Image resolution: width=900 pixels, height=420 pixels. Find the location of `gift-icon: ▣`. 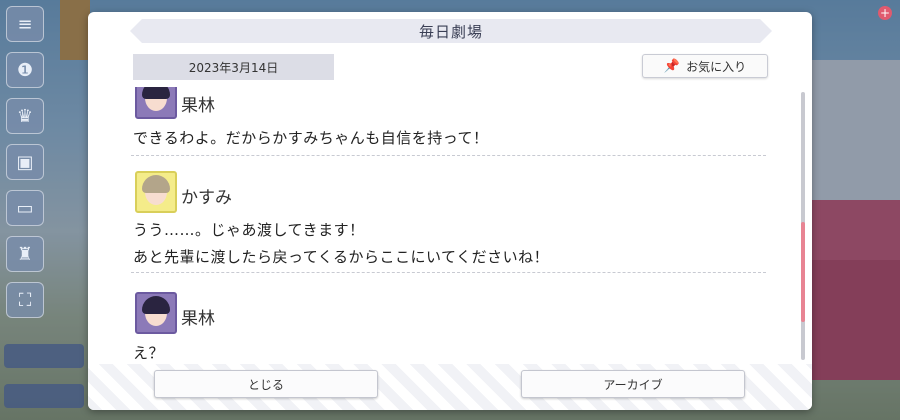

gift-icon: ▣ is located at coordinates (25, 162).